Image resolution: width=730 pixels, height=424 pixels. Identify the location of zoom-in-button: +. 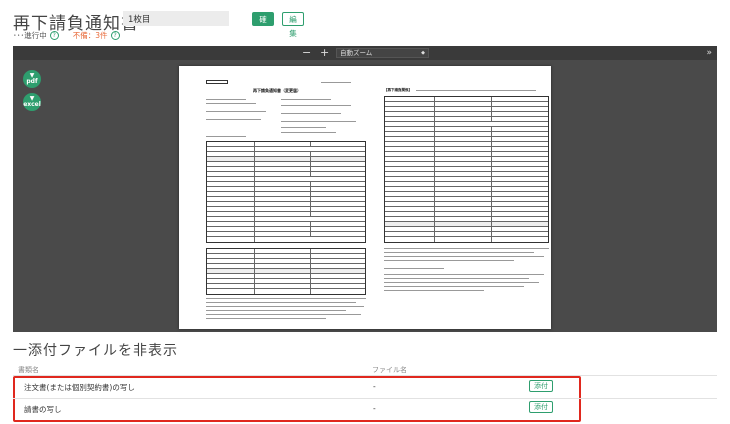
(324, 53).